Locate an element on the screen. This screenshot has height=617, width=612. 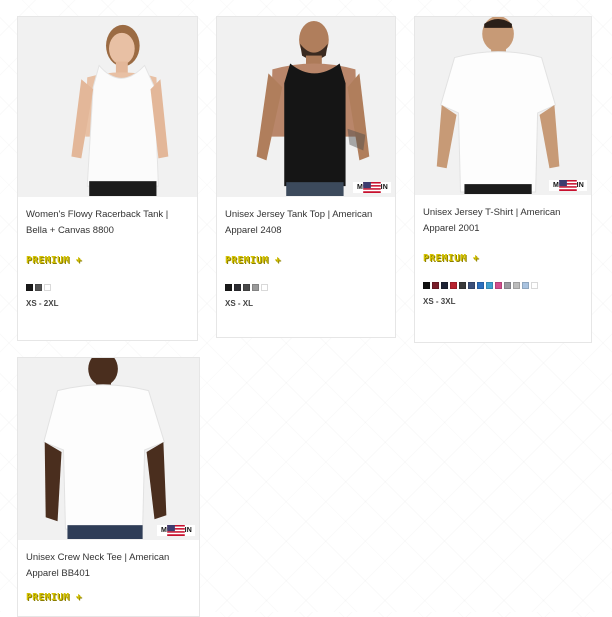
size-range: XS - 3XL is located at coordinates (439, 301).